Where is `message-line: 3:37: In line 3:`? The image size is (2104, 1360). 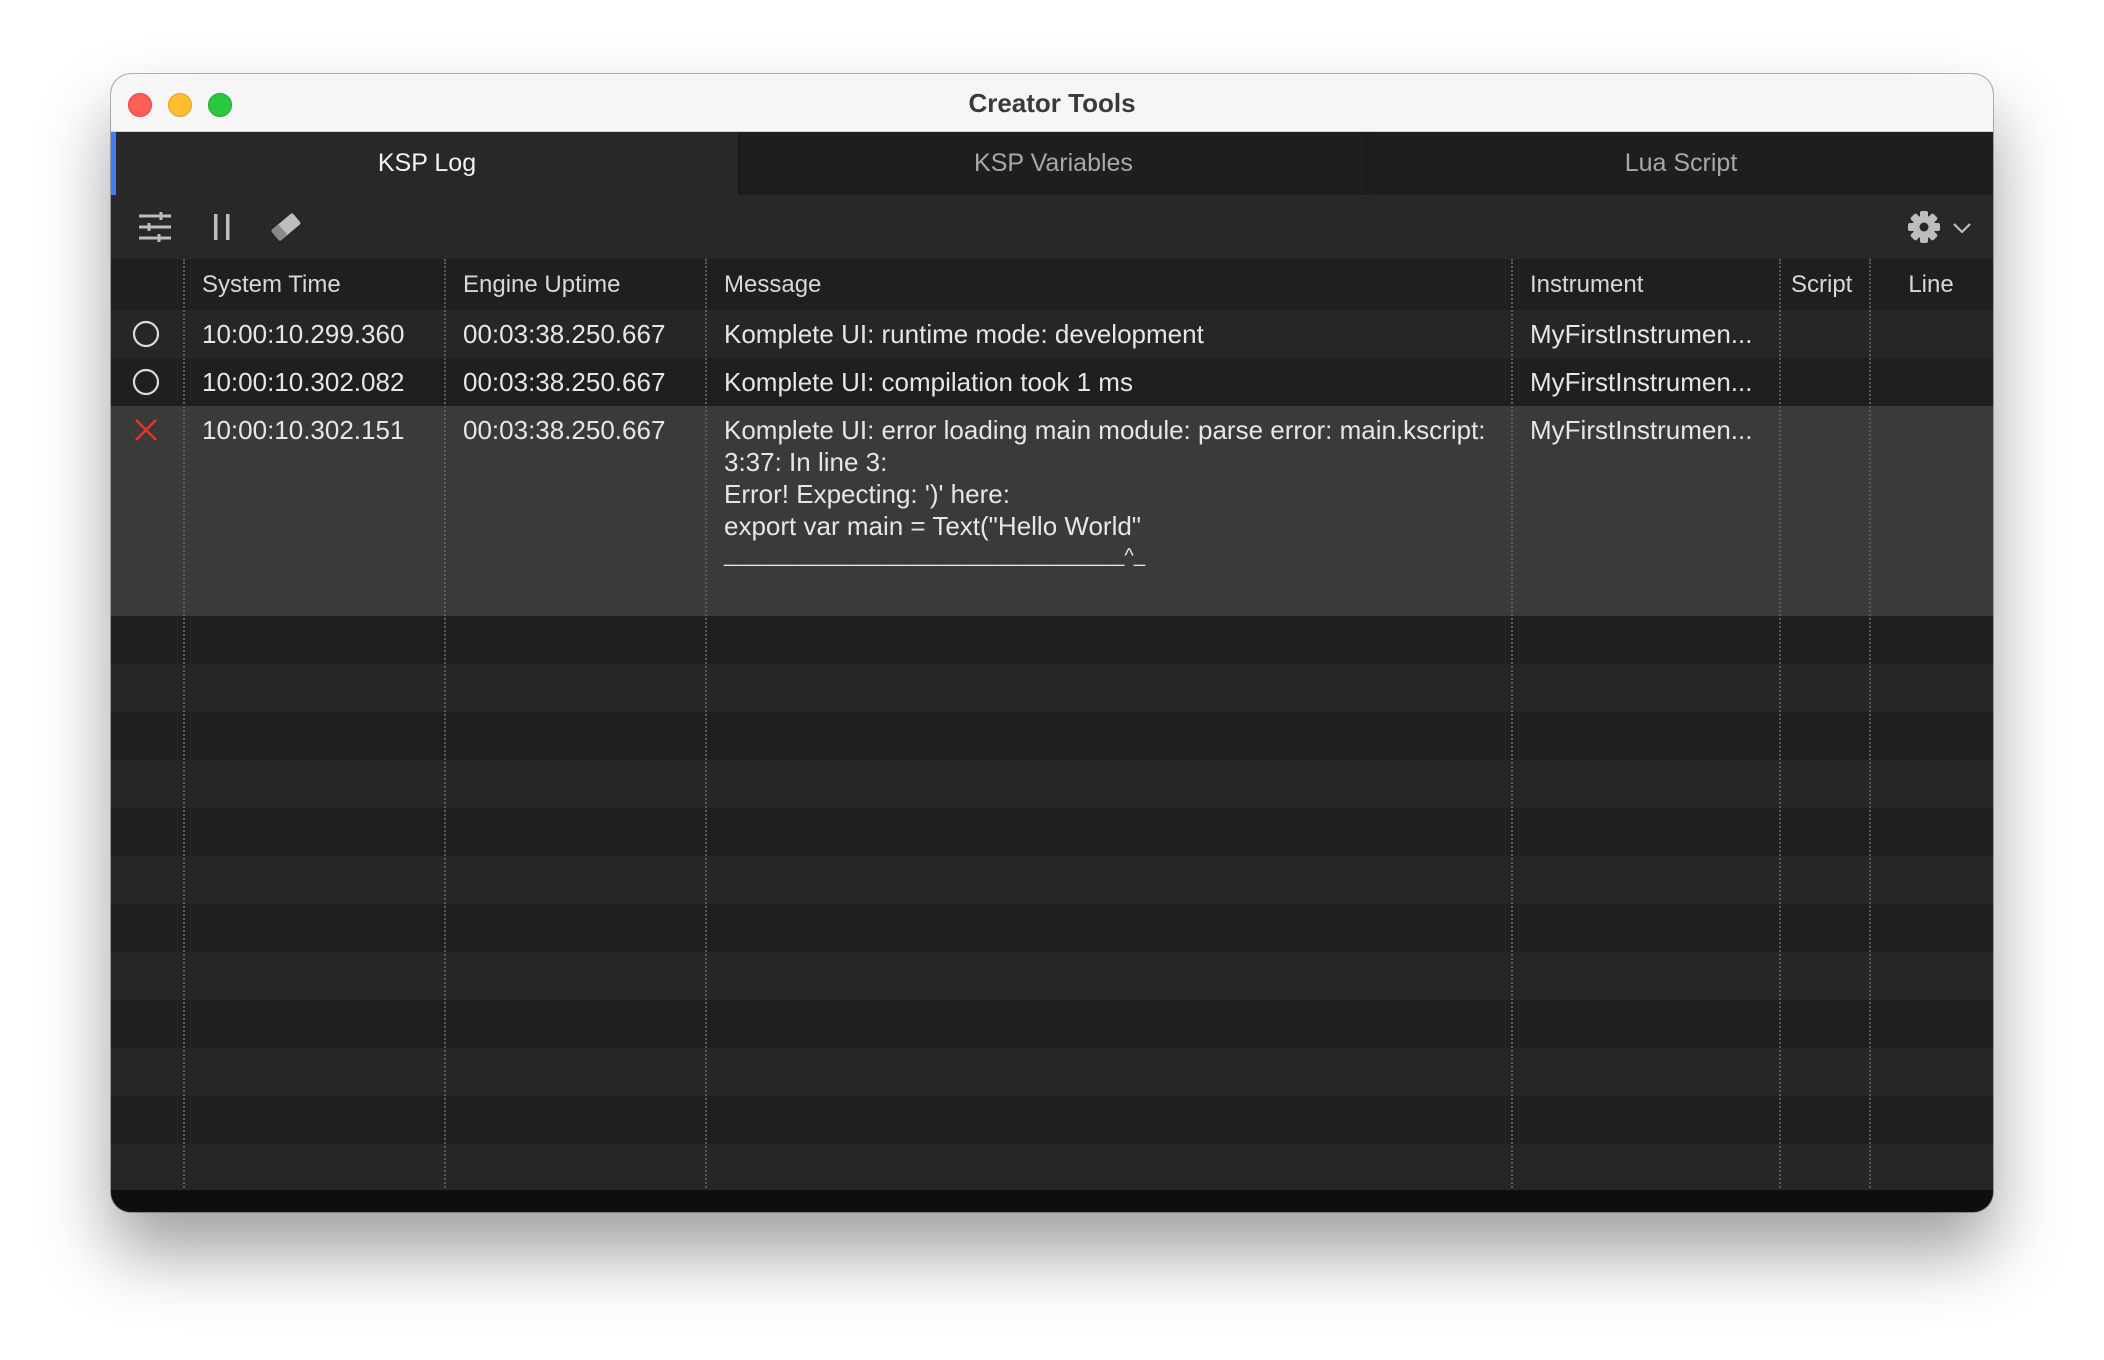 message-line: 3:37: In line 3: is located at coordinates (806, 462).